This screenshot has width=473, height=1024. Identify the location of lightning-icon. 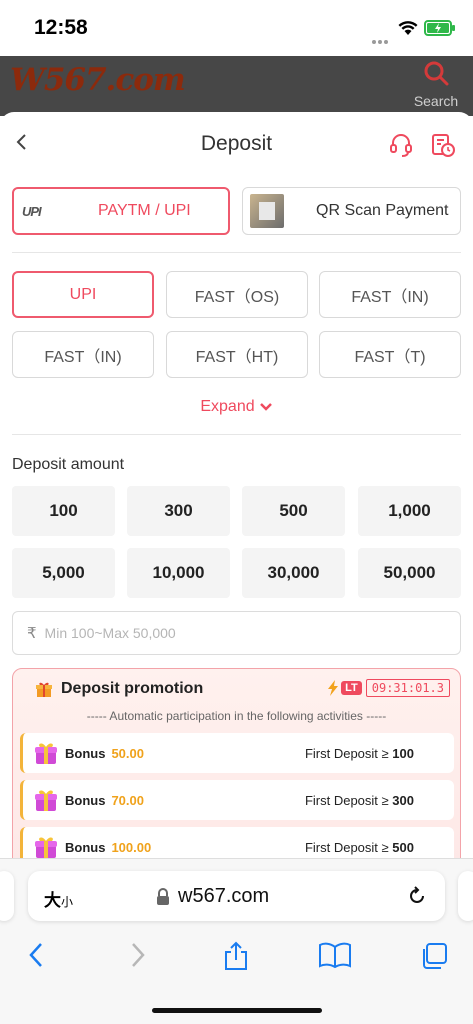
(333, 688).